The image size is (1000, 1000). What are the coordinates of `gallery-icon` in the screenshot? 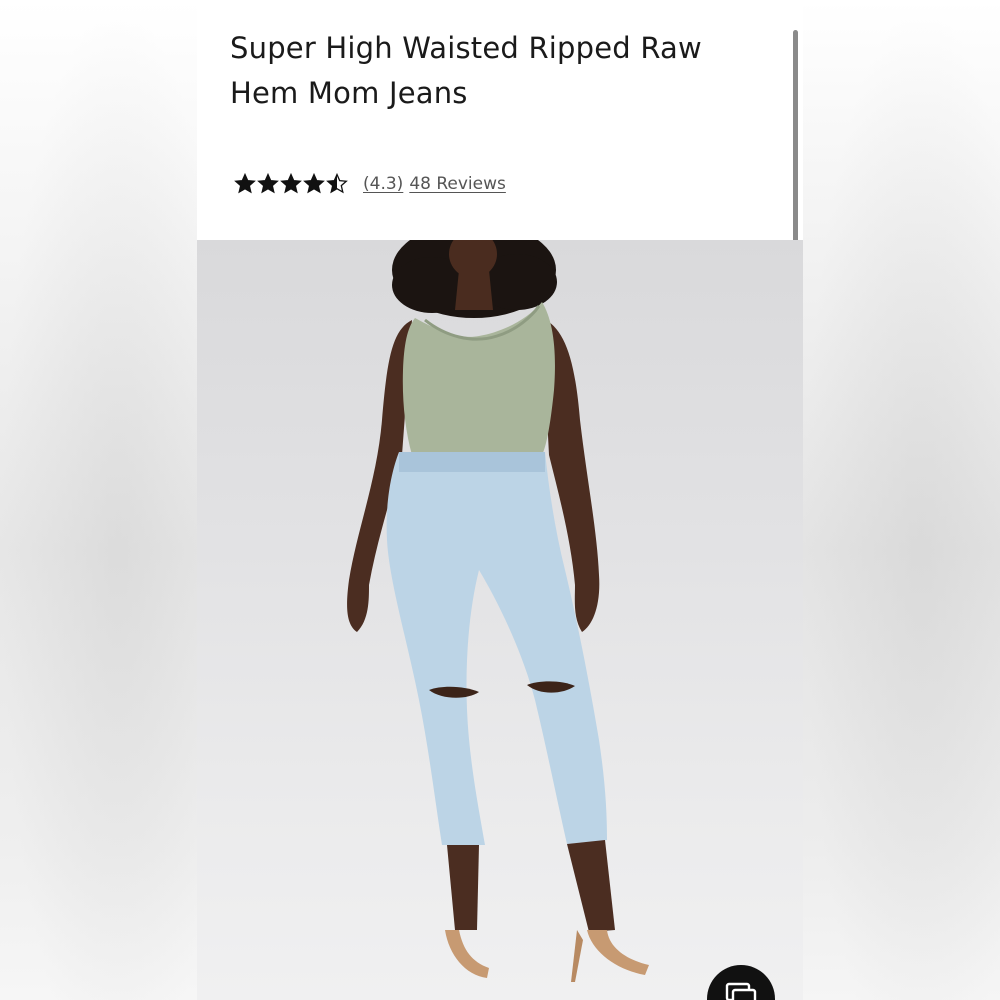 It's located at (741, 991).